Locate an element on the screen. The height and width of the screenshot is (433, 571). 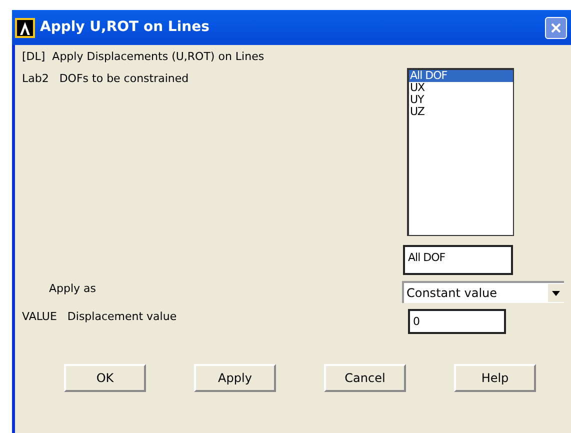
dialog-button: Cancel is located at coordinates (365, 378).